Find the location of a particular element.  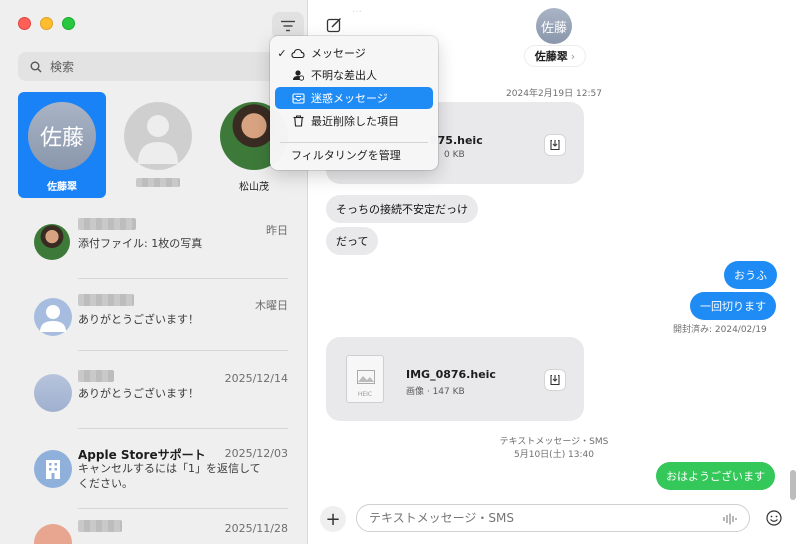

contact-avatar: 佐藤 is located at coordinates (554, 26).